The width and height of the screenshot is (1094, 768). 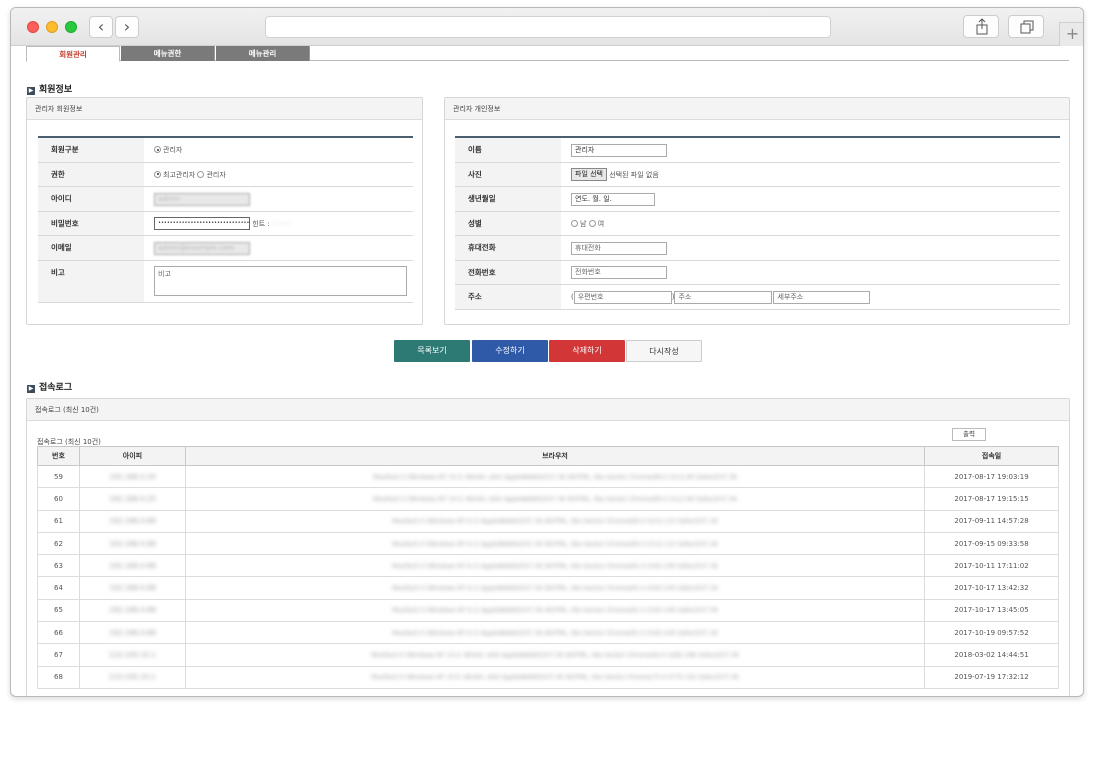 I want to click on mobile-value: 휴대전화, so click(x=619, y=248).